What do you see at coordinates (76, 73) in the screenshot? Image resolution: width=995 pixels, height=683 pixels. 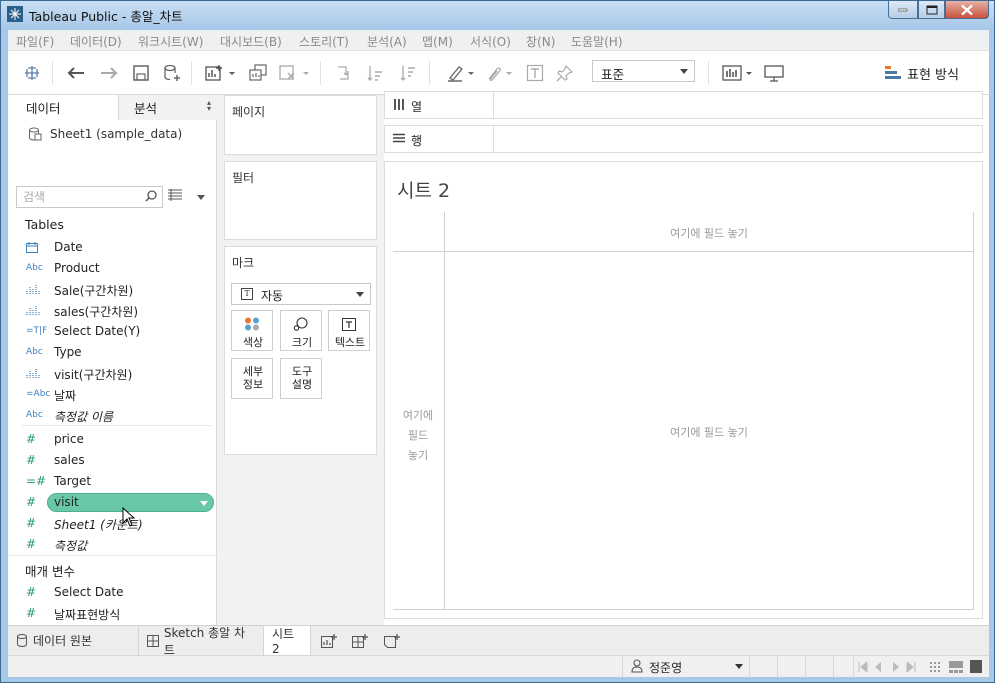 I see `undo-icon` at bounding box center [76, 73].